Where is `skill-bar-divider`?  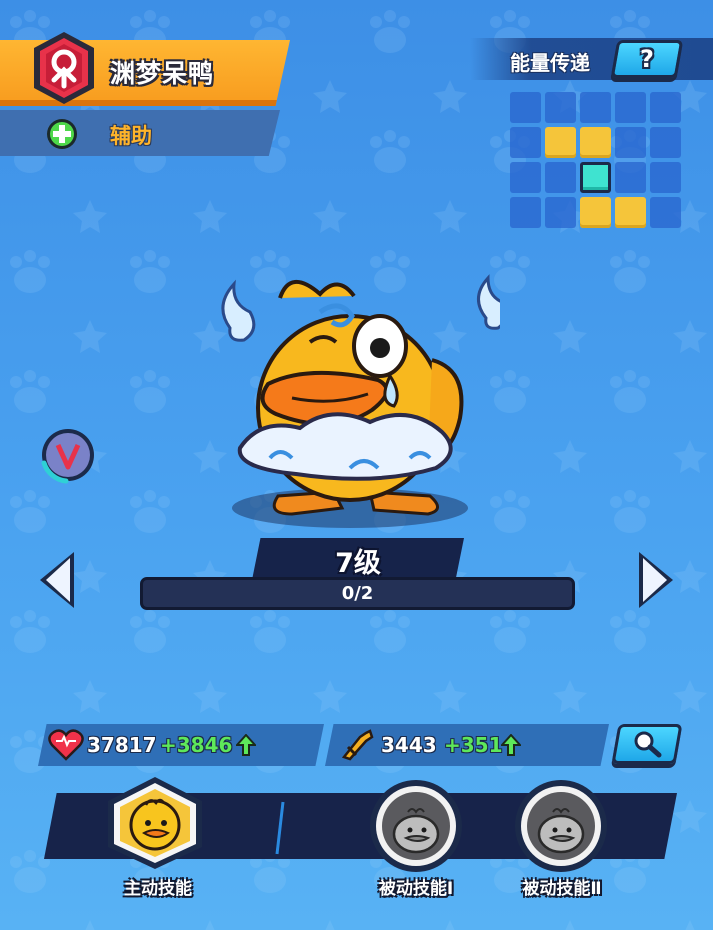 skill-bar-divider is located at coordinates (280, 828).